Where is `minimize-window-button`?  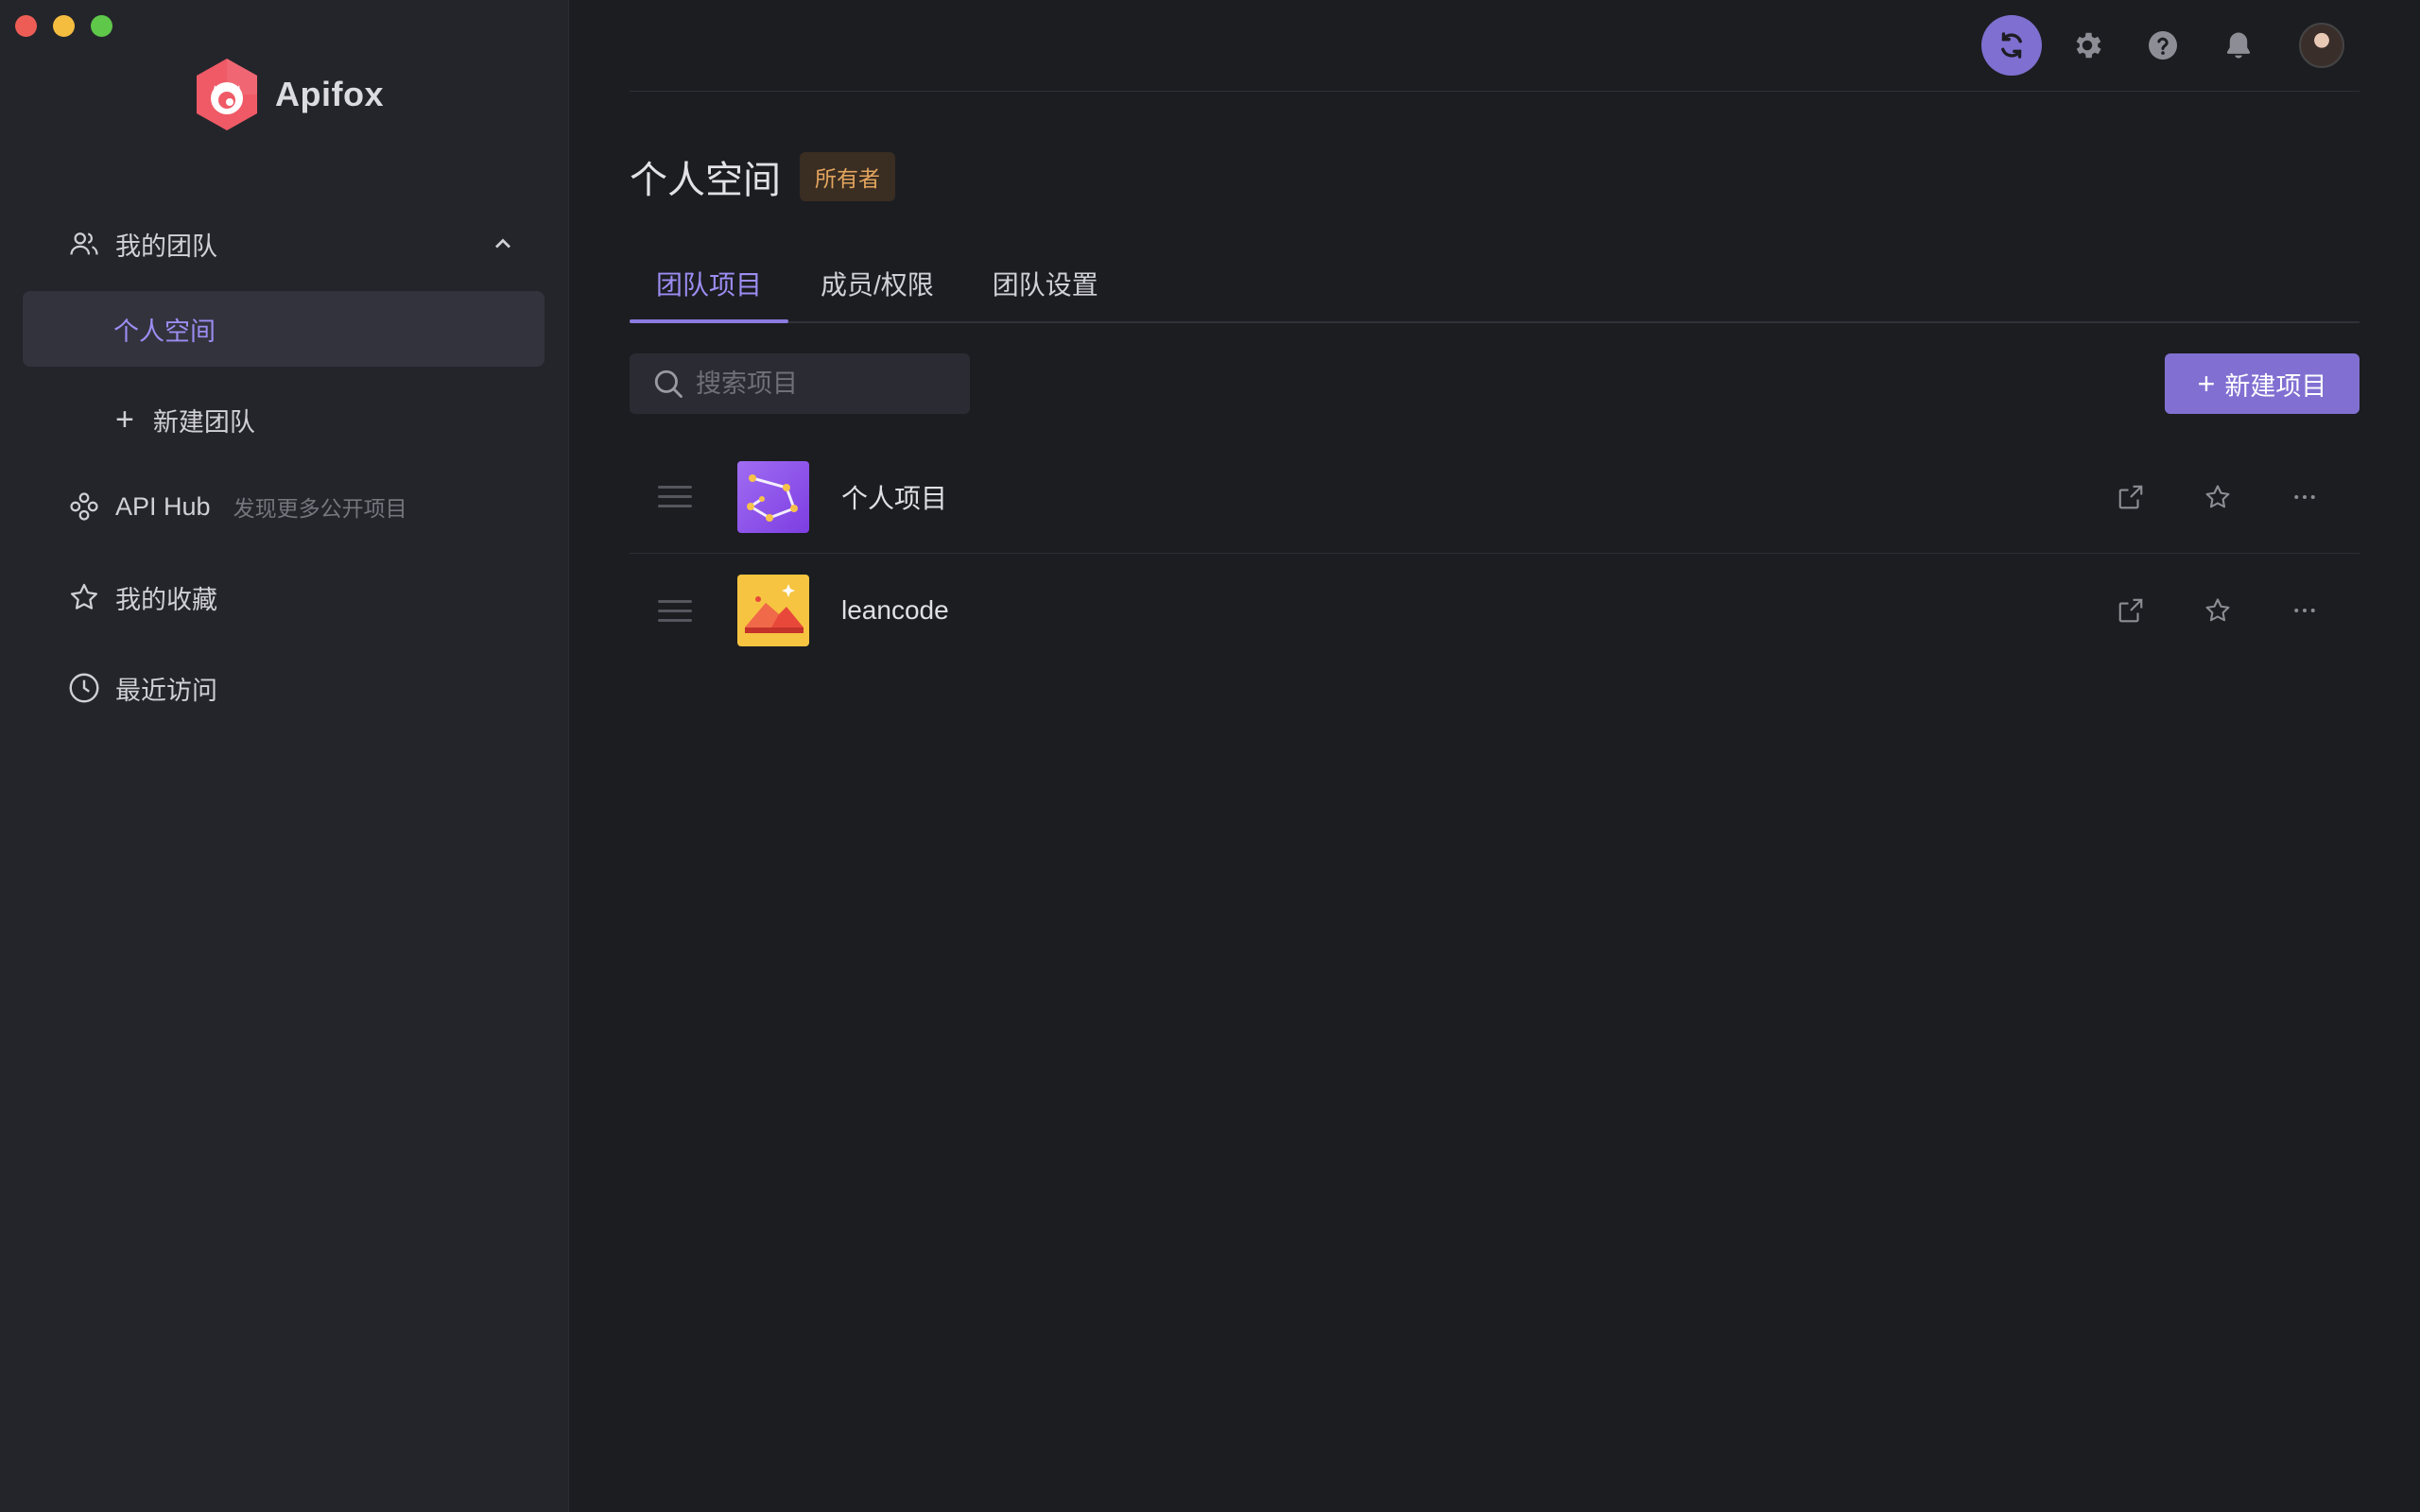
minimize-window-button is located at coordinates (64, 26).